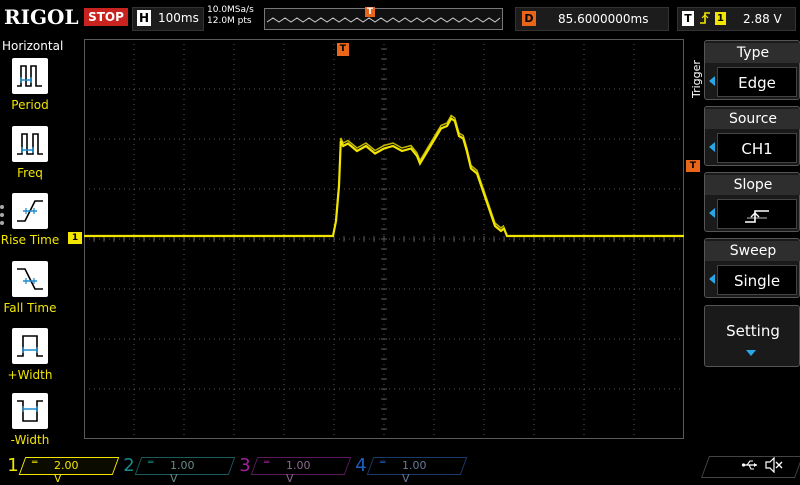 The height and width of the screenshot is (485, 800). Describe the element at coordinates (229, 21) in the screenshot. I see `memory-depth: 12.0M pts` at that location.